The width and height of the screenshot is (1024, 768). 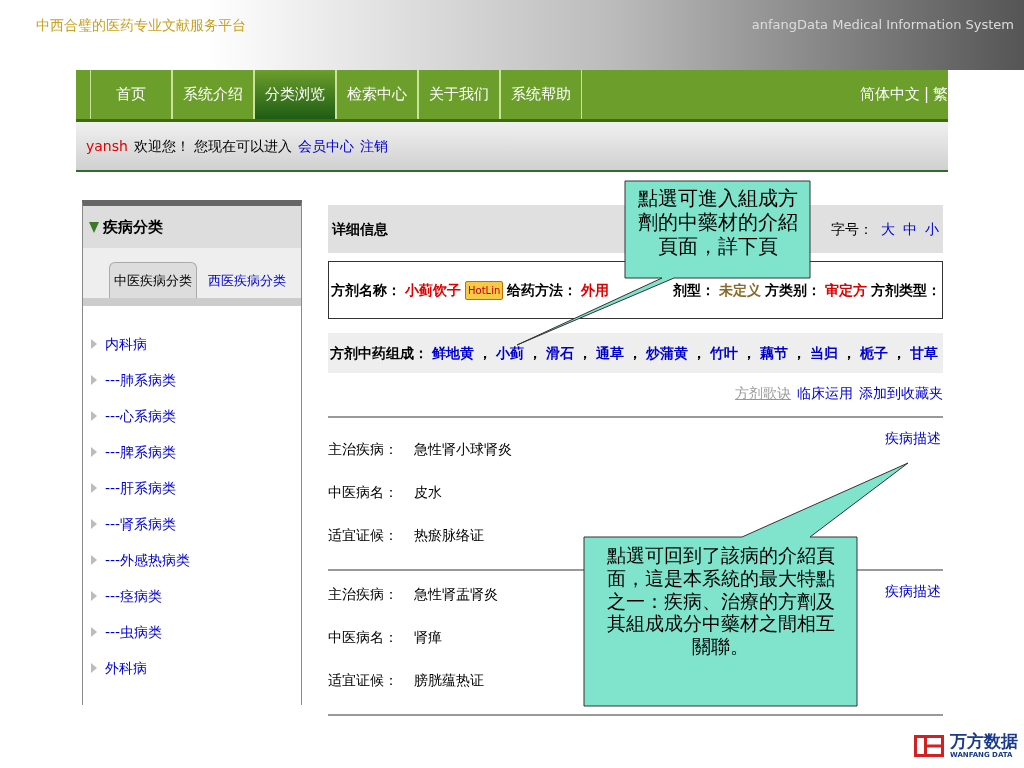 What do you see at coordinates (720, 601) in the screenshot?
I see `callout-text: 點選可回到了該病的介紹頁面，這是本系統的最大特點之一：疾病、治療的方劑及其組成成分中藥材之間相互關聯。` at bounding box center [720, 601].